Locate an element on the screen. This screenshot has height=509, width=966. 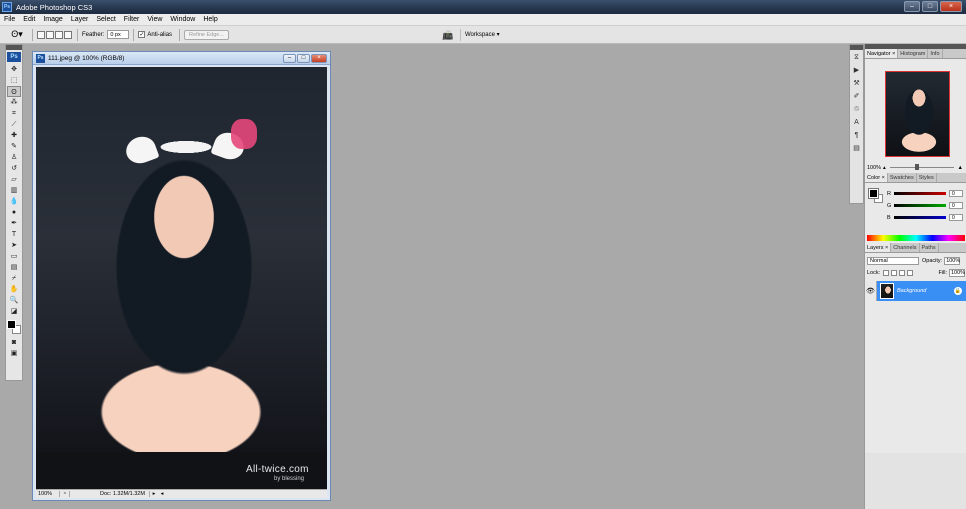
workspace-button: Workspace ▾ is located at coordinates (482, 35).